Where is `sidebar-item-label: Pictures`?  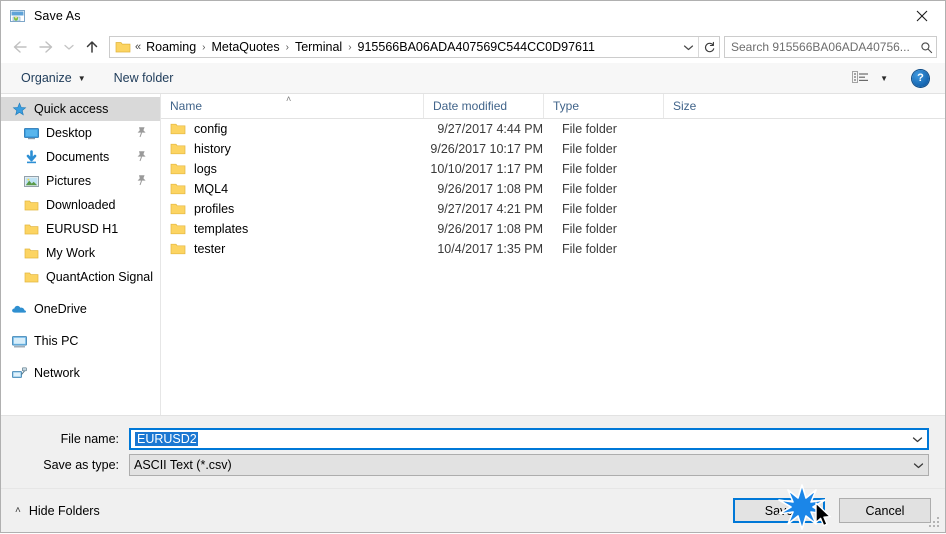
sidebar-item-label: Pictures is located at coordinates (69, 181).